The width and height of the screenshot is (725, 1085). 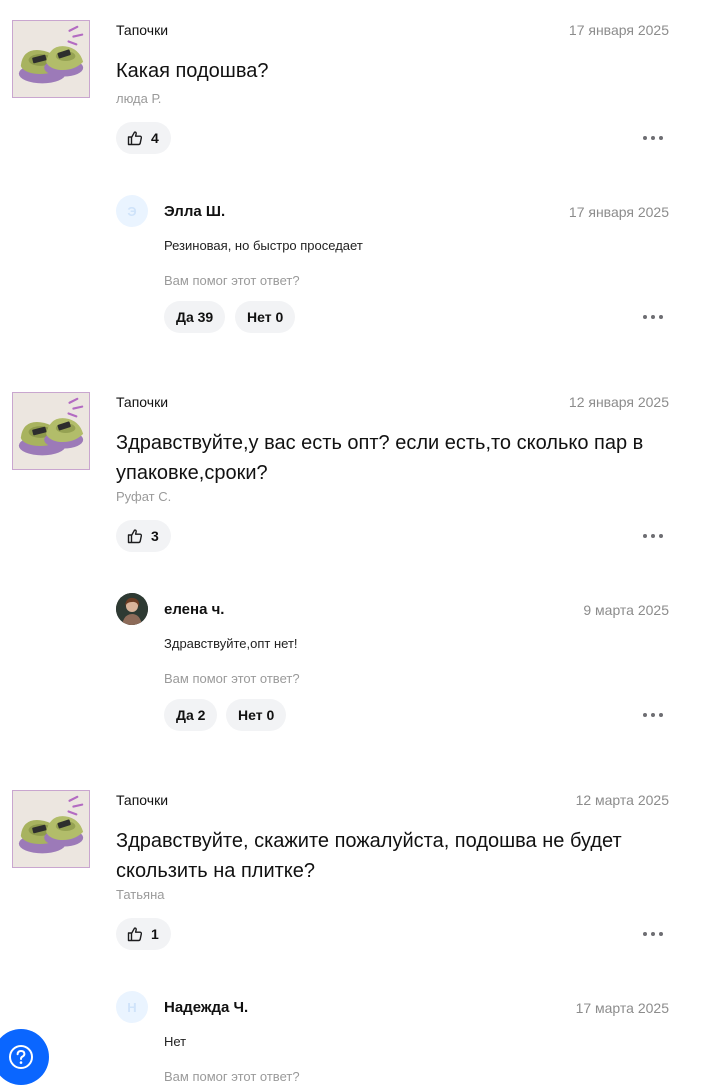 I want to click on question-date: 12 января 2025, so click(x=618, y=402).